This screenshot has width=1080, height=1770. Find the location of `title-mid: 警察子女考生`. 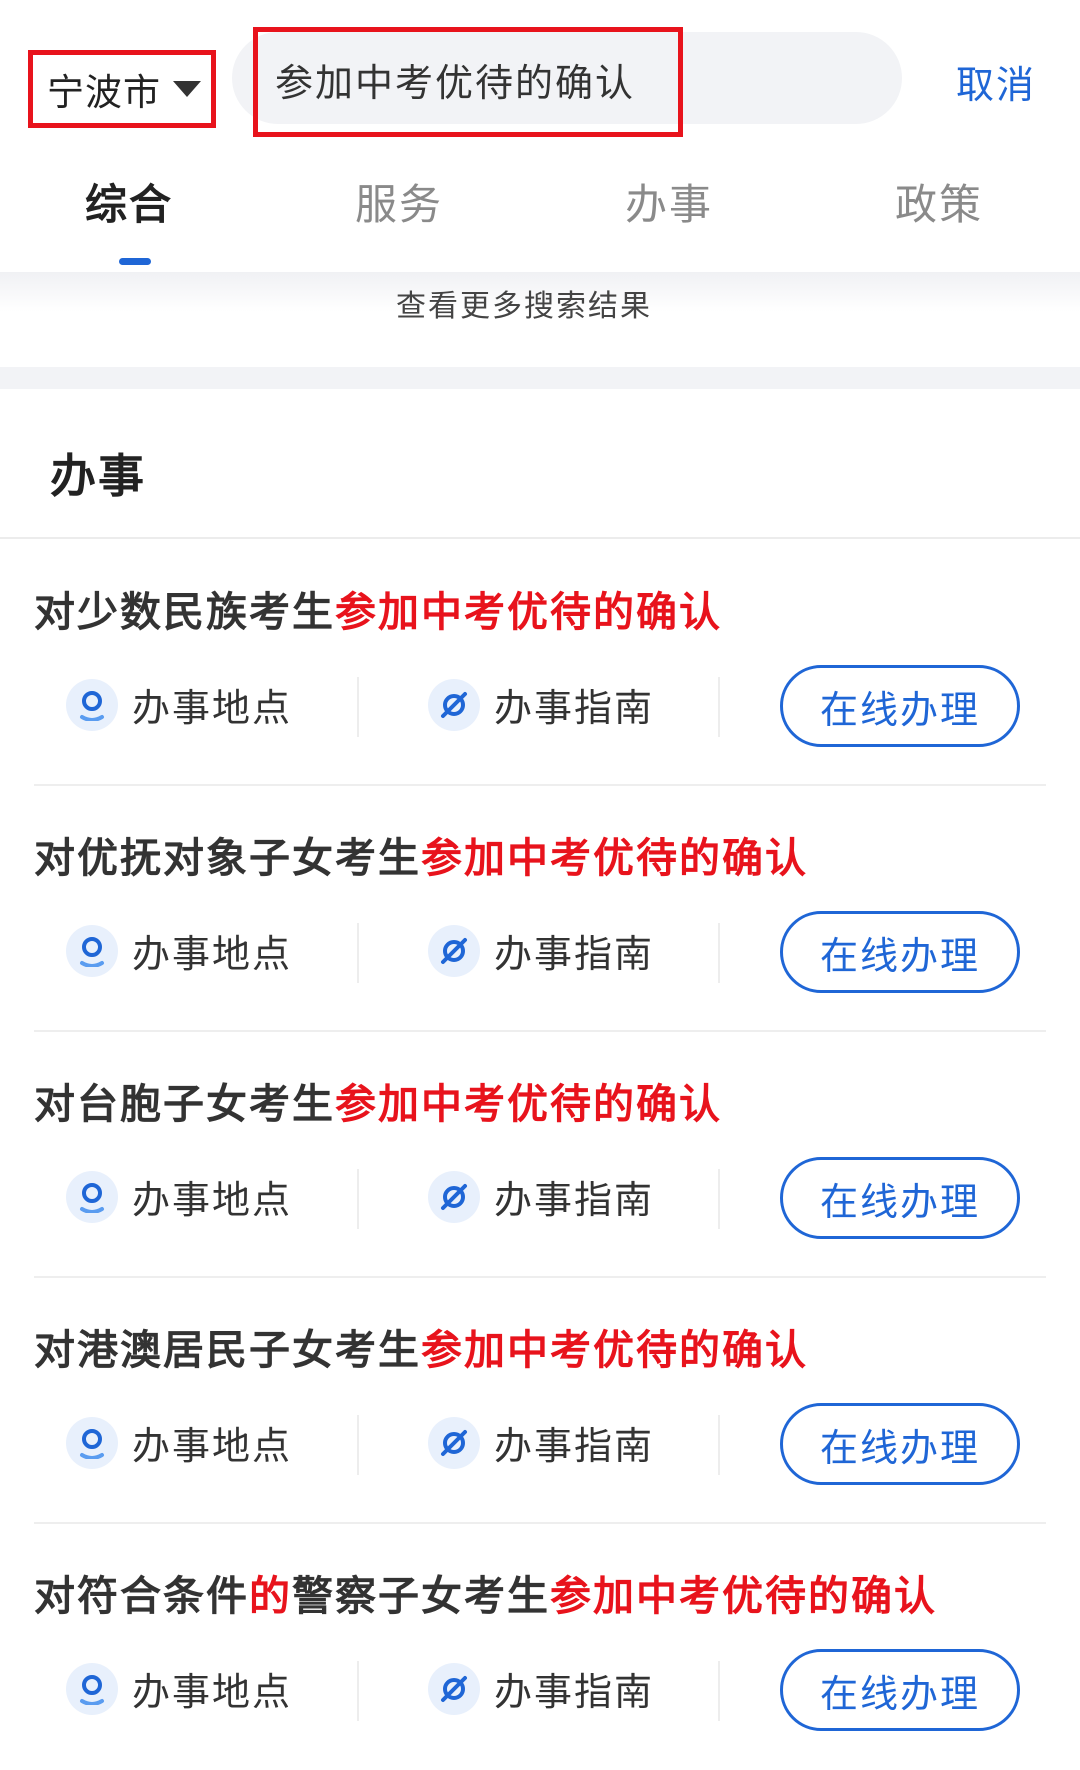

title-mid: 警察子女考生 is located at coordinates (421, 1596).